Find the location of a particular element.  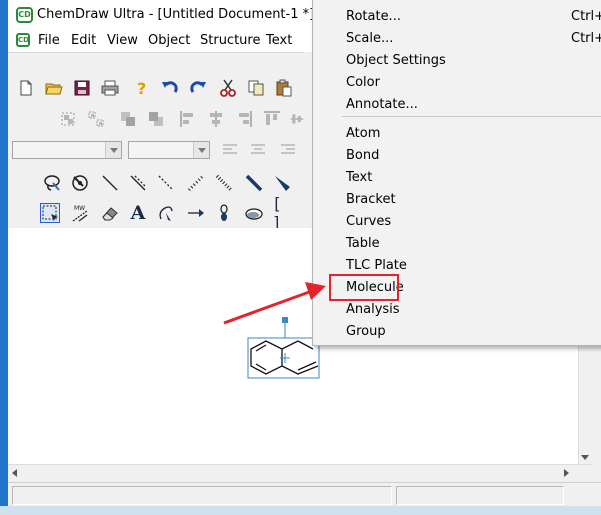

menu-item-bracket: Bracket is located at coordinates (371, 199).